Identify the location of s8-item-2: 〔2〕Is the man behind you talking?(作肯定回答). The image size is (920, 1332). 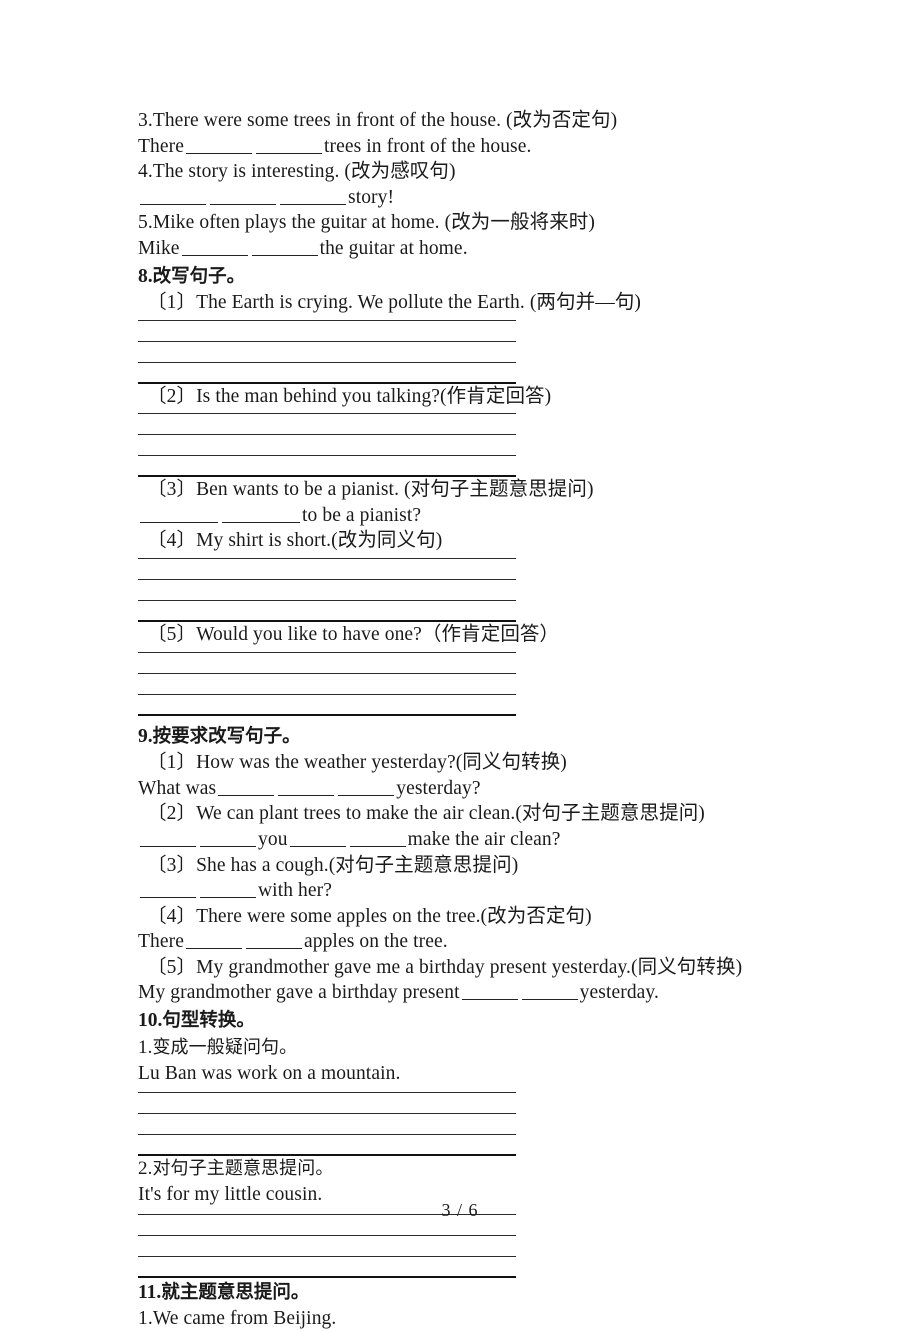
(512, 397).